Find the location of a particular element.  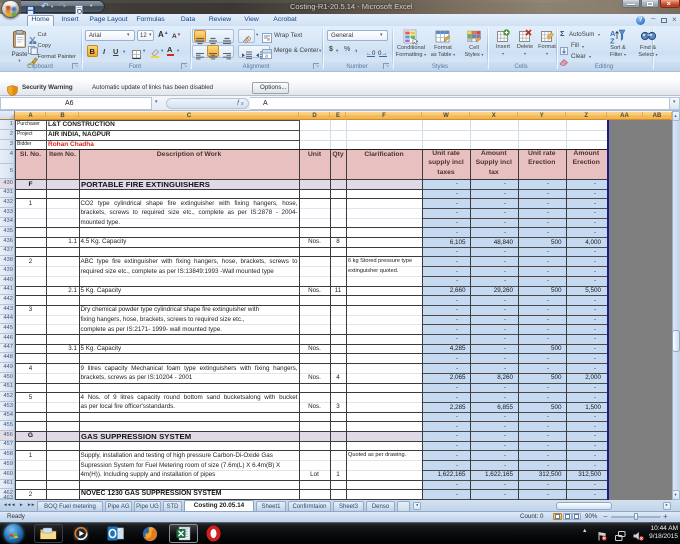

svg-text: a is located at coordinates (266, 55).